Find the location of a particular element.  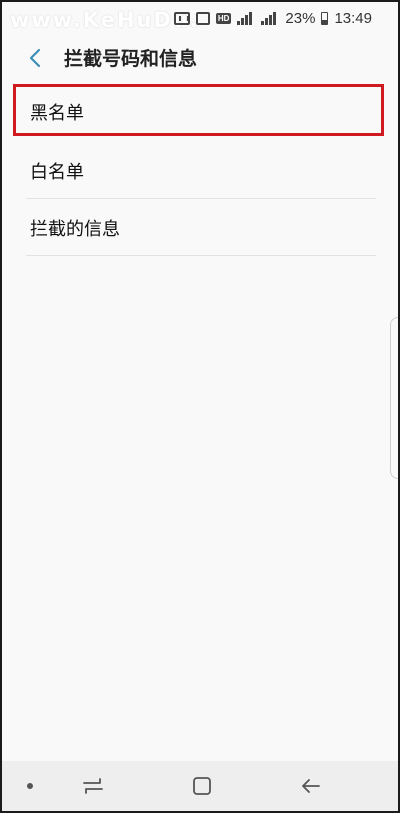

divider is located at coordinates (201, 255).